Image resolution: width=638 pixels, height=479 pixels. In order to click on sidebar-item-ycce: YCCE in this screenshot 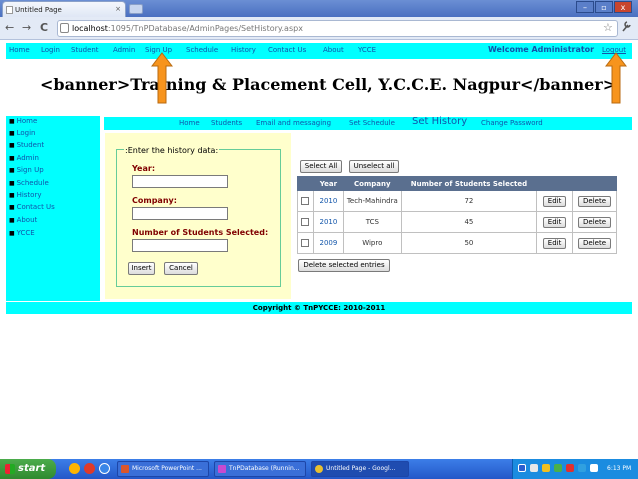, I will do `click(22, 233)`.